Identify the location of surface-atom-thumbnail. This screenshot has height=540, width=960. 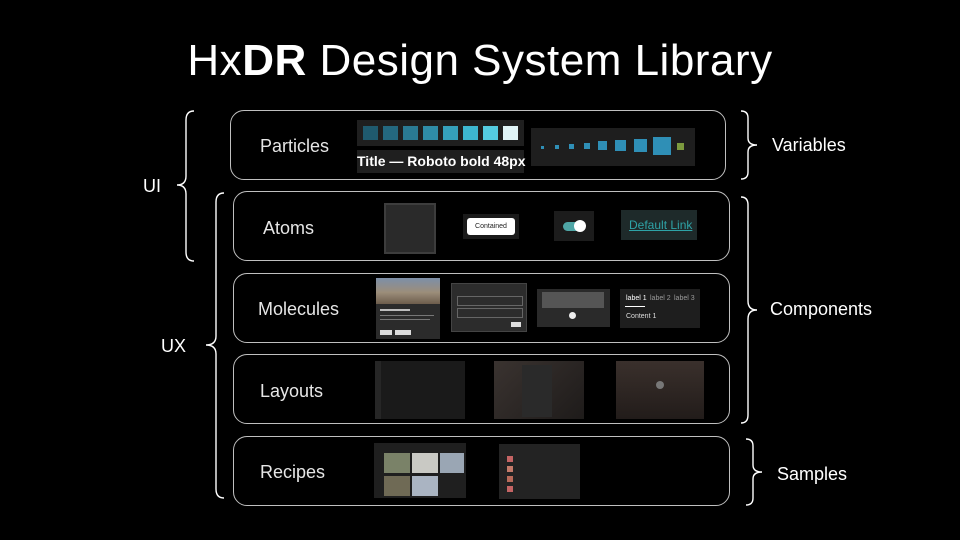
(410, 228).